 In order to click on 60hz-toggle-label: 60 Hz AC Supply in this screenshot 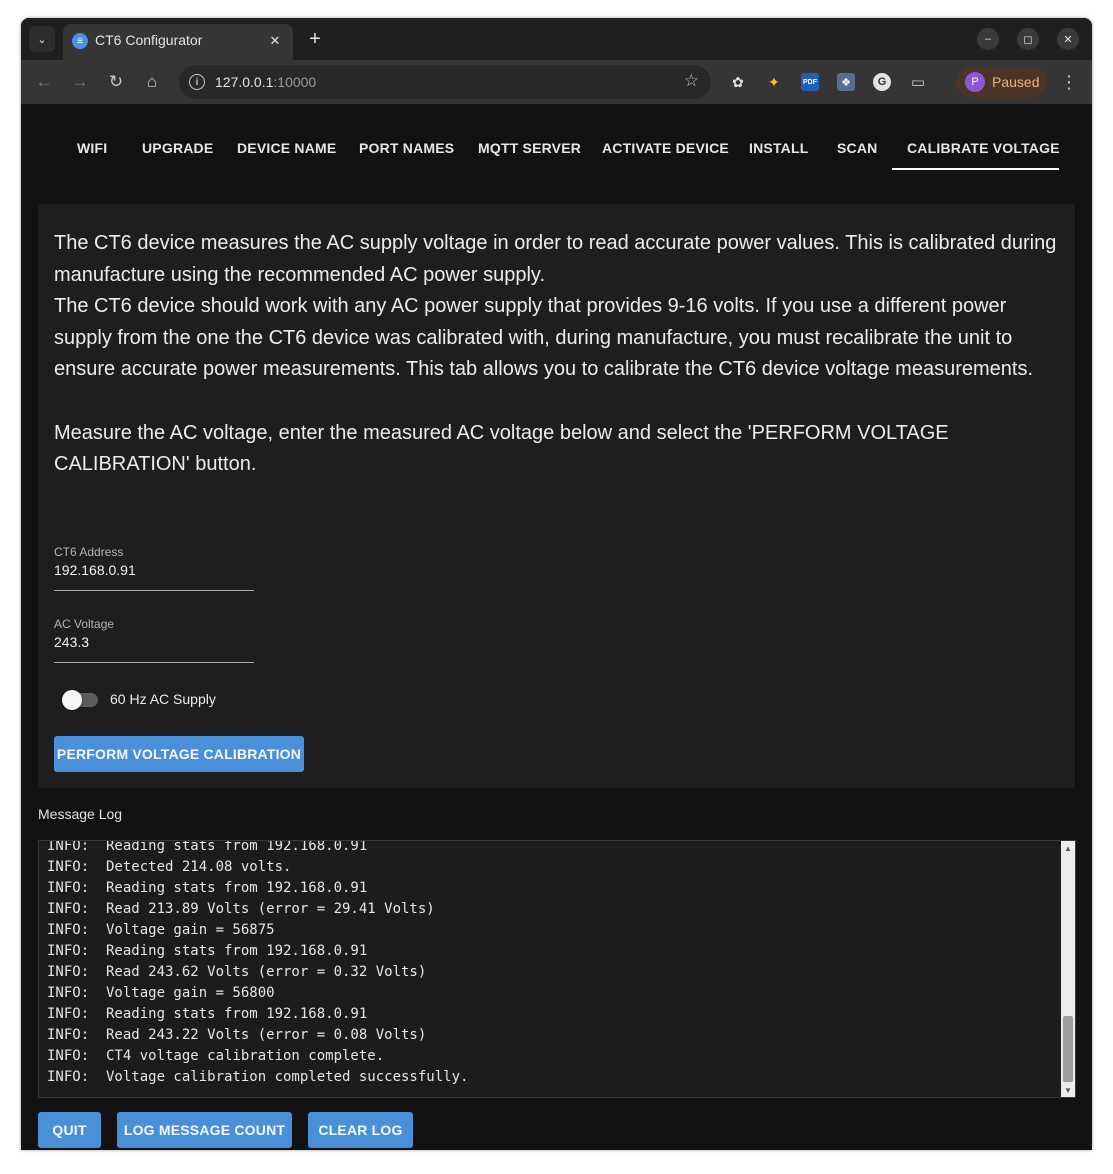, I will do `click(163, 699)`.